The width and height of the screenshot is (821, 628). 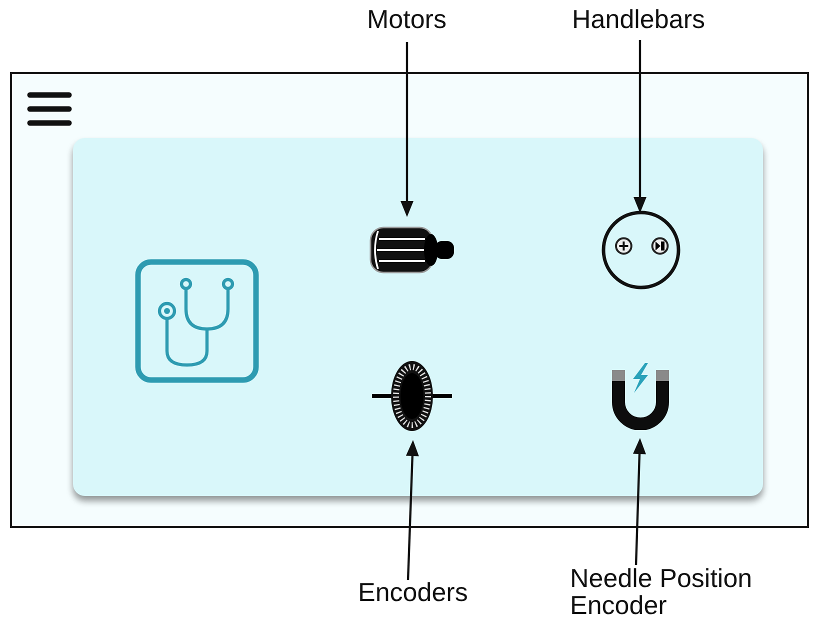 I want to click on encoder-disc-icon, so click(x=412, y=396).